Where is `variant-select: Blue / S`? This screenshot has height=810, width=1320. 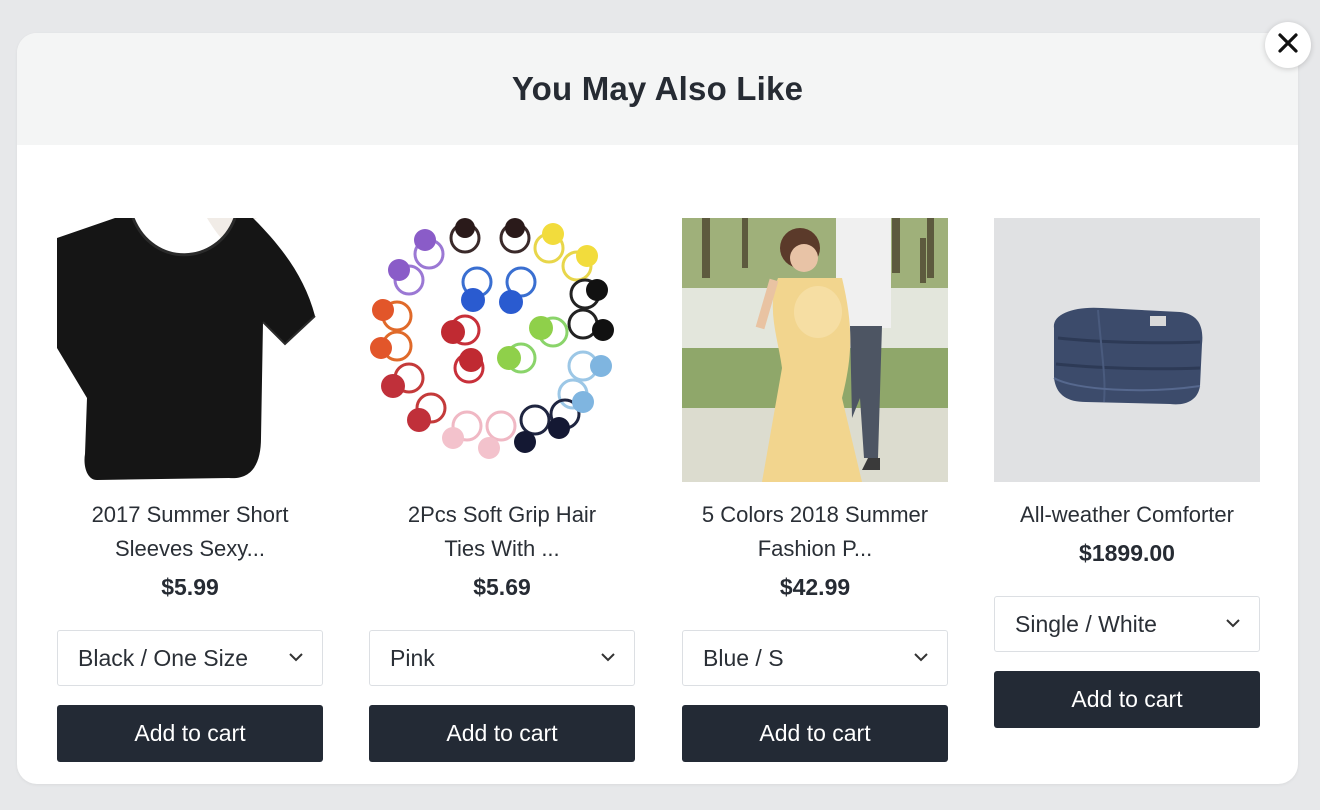 variant-select: Blue / S is located at coordinates (815, 658).